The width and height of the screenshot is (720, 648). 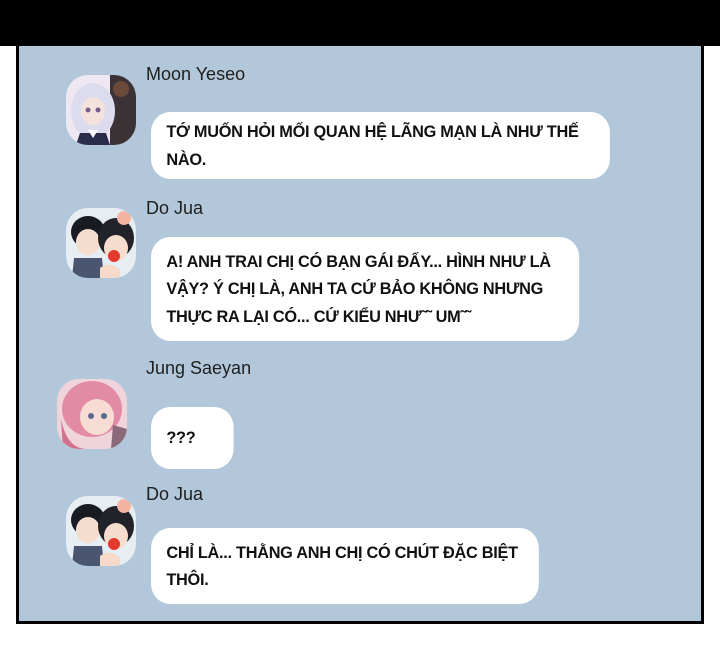 What do you see at coordinates (101, 110) in the screenshot?
I see `silver-hair-girl-avatar-icon` at bounding box center [101, 110].